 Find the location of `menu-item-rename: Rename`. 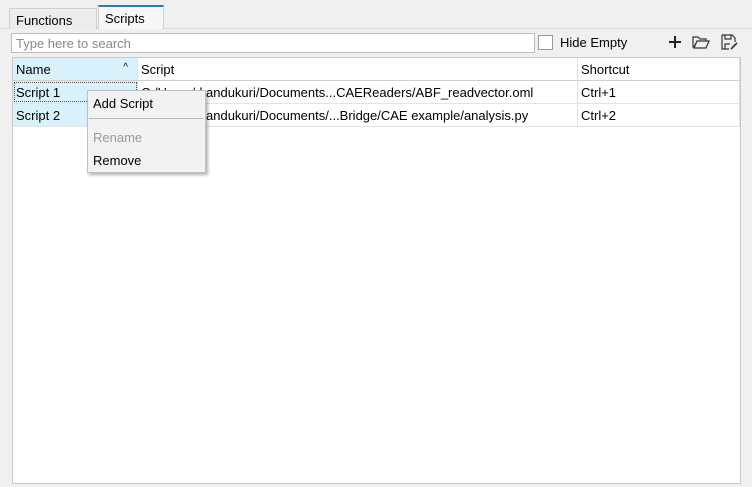

menu-item-rename: Rename is located at coordinates (118, 137).